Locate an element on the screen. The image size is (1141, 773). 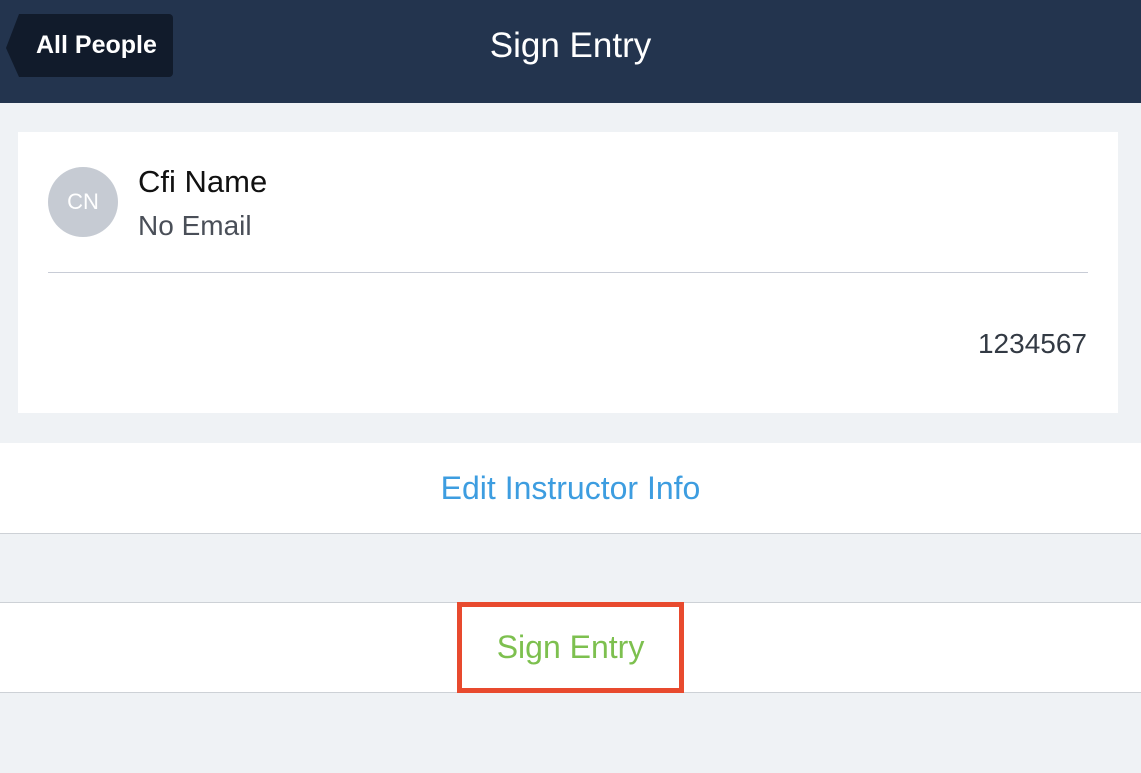
divider is located at coordinates (568, 272).